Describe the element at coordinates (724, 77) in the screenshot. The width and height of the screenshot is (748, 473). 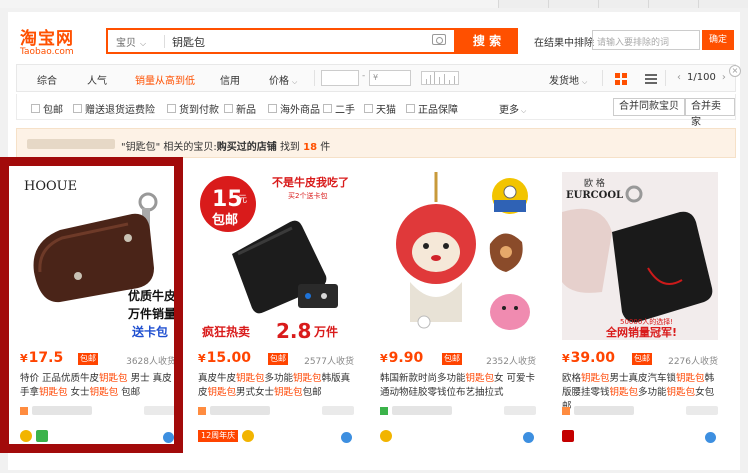
I see `chevron-right-icon: ›` at that location.